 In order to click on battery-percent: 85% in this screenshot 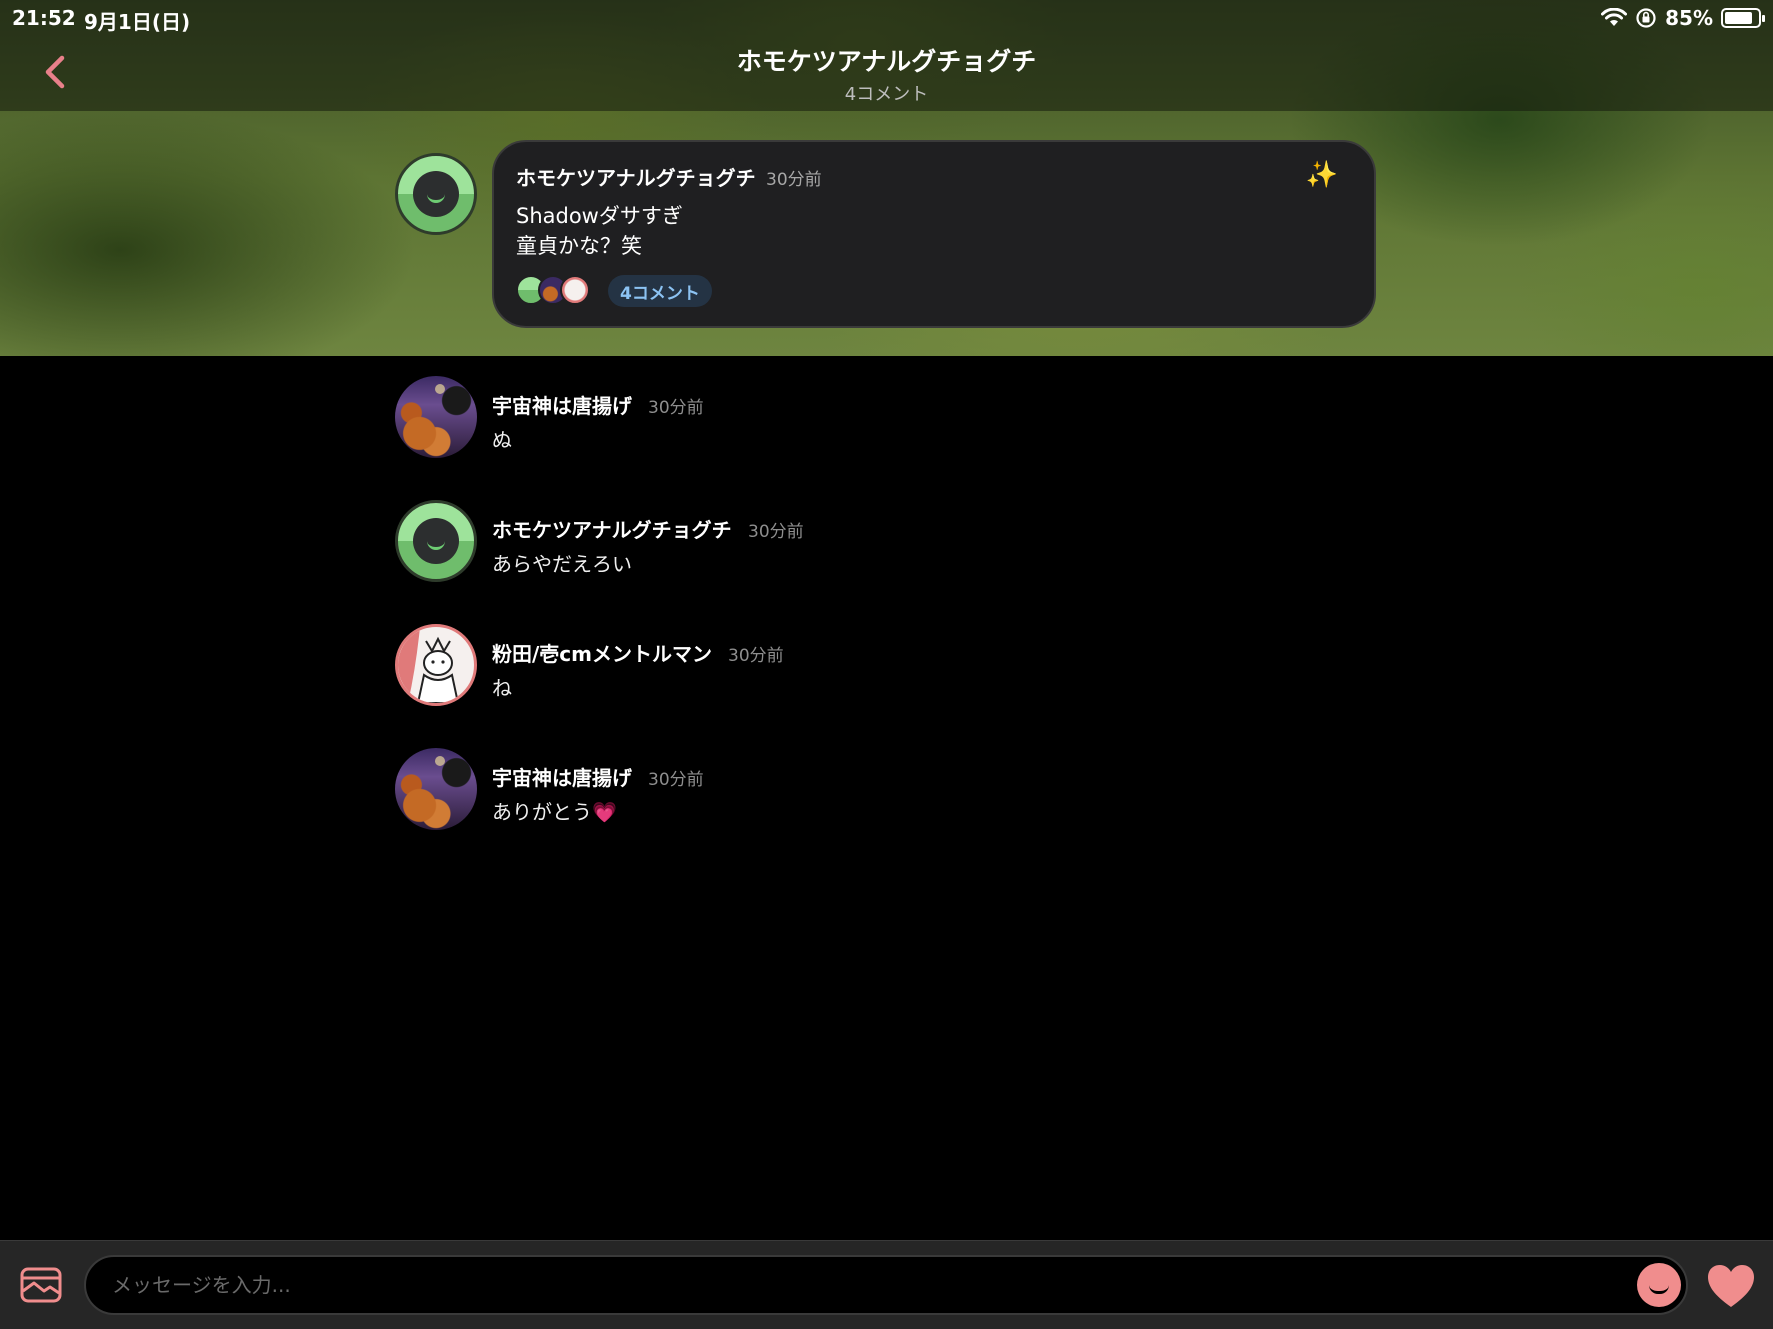, I will do `click(1689, 18)`.